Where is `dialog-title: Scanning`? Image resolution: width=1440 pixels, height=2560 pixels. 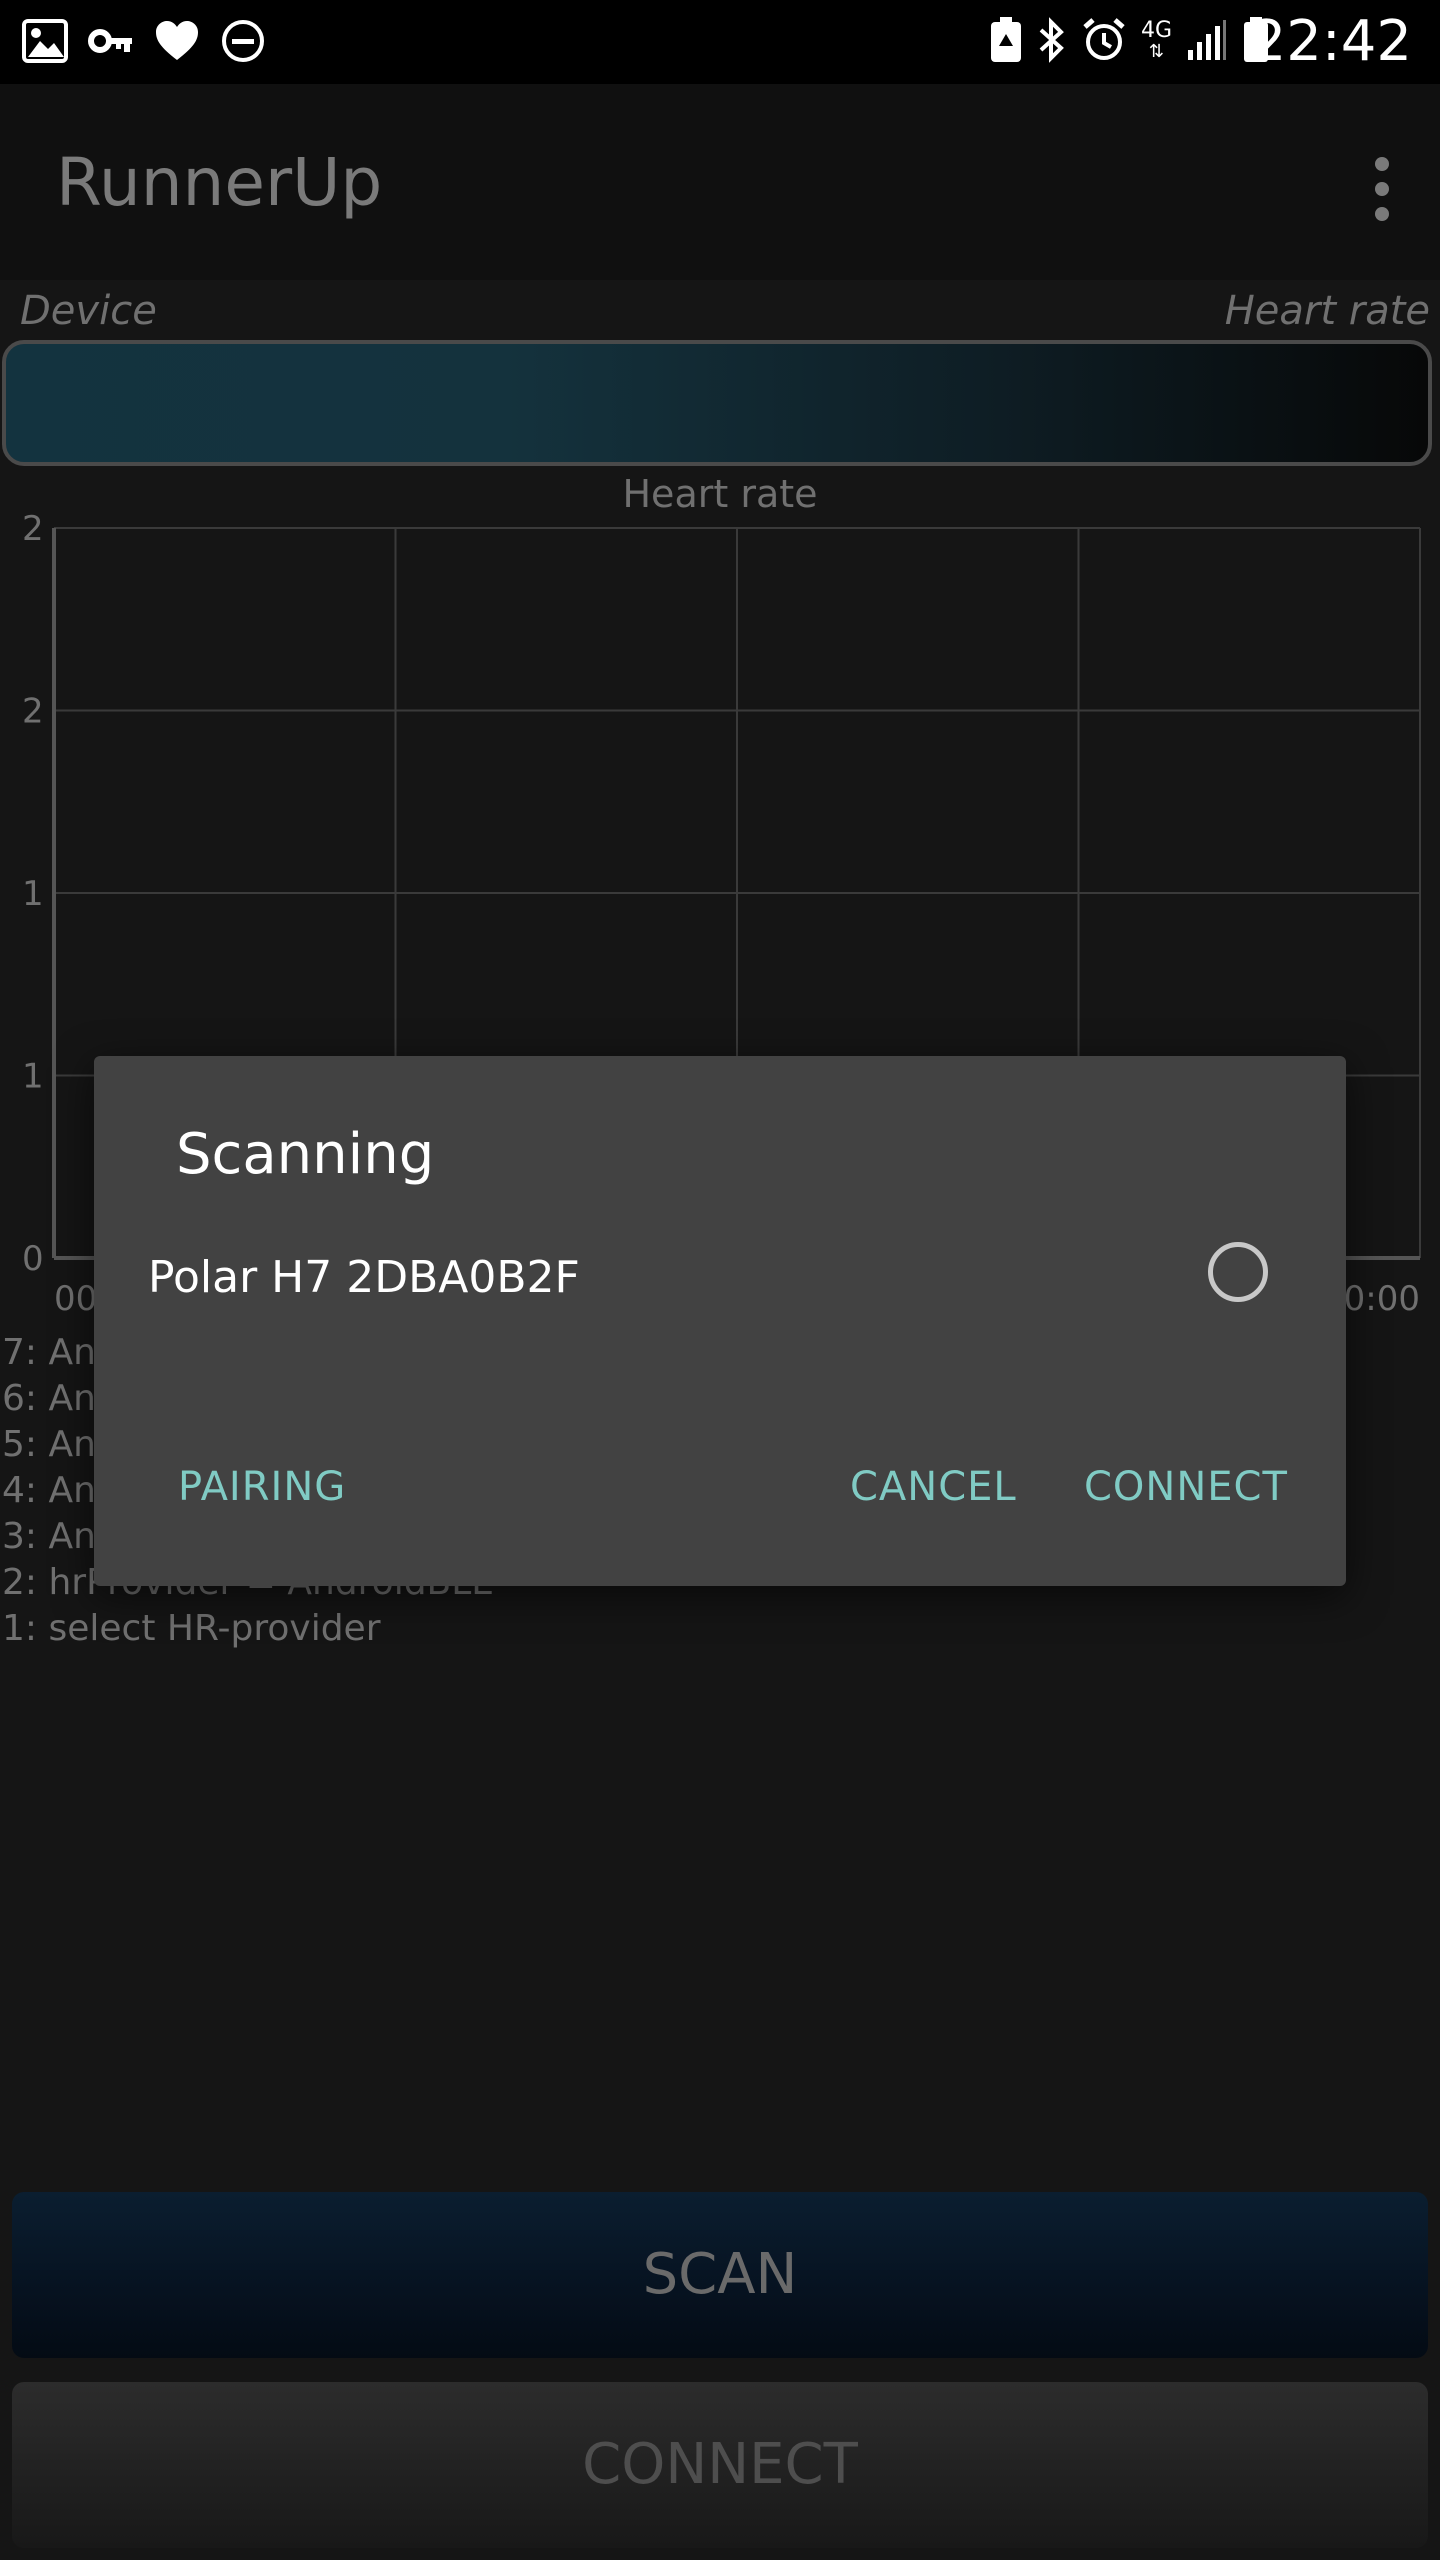 dialog-title: Scanning is located at coordinates (305, 1154).